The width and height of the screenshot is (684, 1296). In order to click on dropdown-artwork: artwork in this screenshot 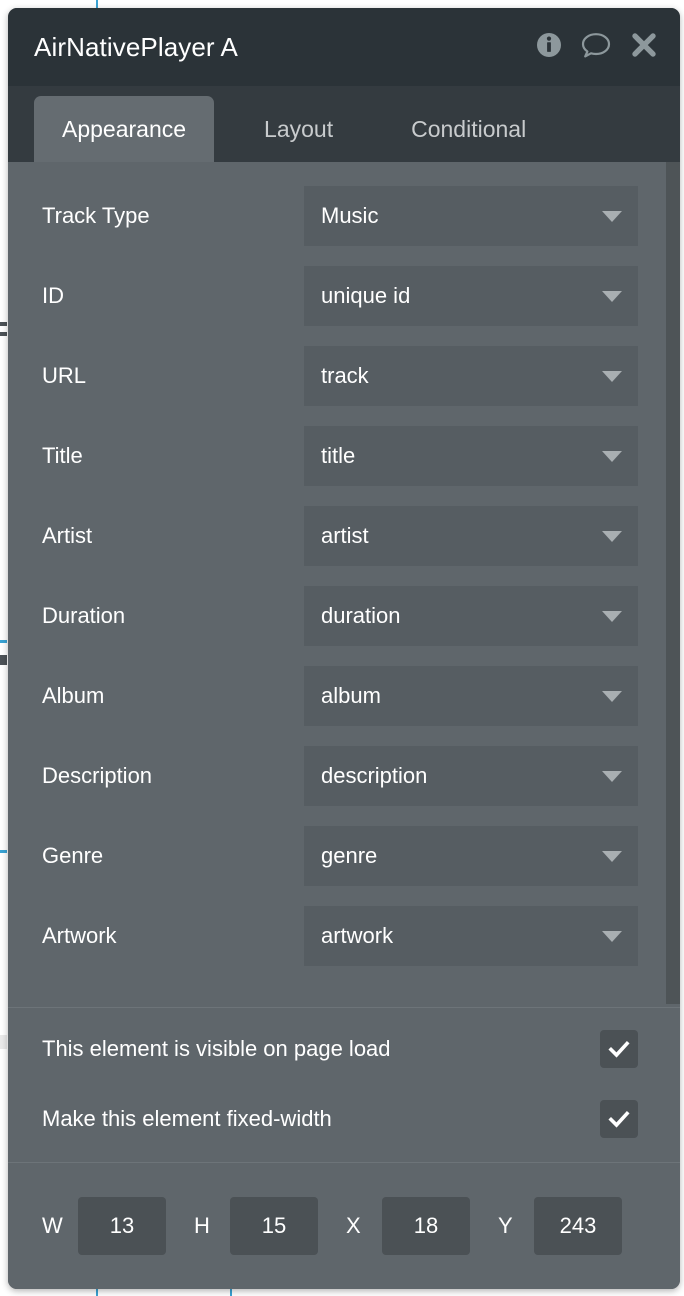, I will do `click(471, 936)`.